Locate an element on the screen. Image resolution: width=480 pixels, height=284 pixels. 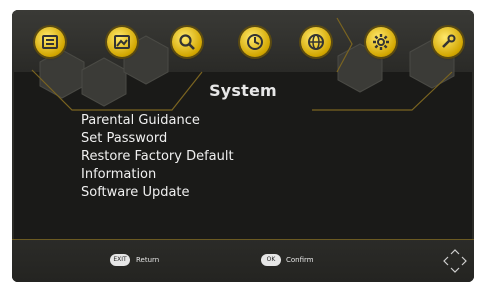
menu-item-information: Information is located at coordinates (157, 175).